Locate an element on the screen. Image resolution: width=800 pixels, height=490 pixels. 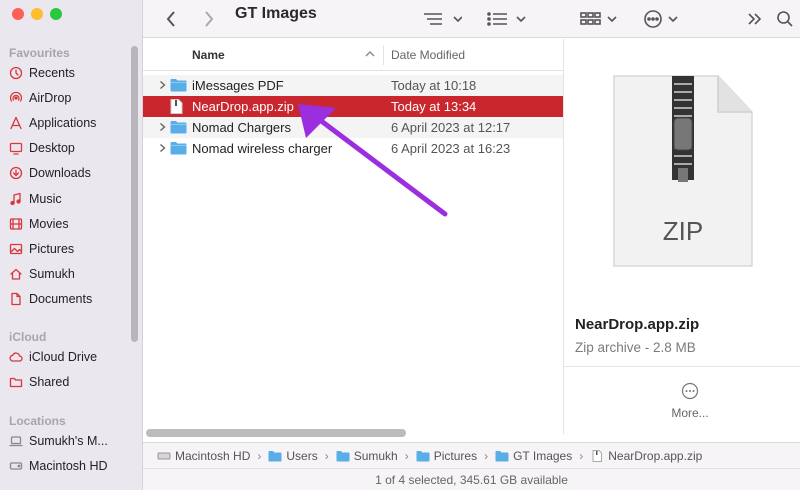
sidebar-item-label: Macintosh HD is located at coordinates (68, 466).